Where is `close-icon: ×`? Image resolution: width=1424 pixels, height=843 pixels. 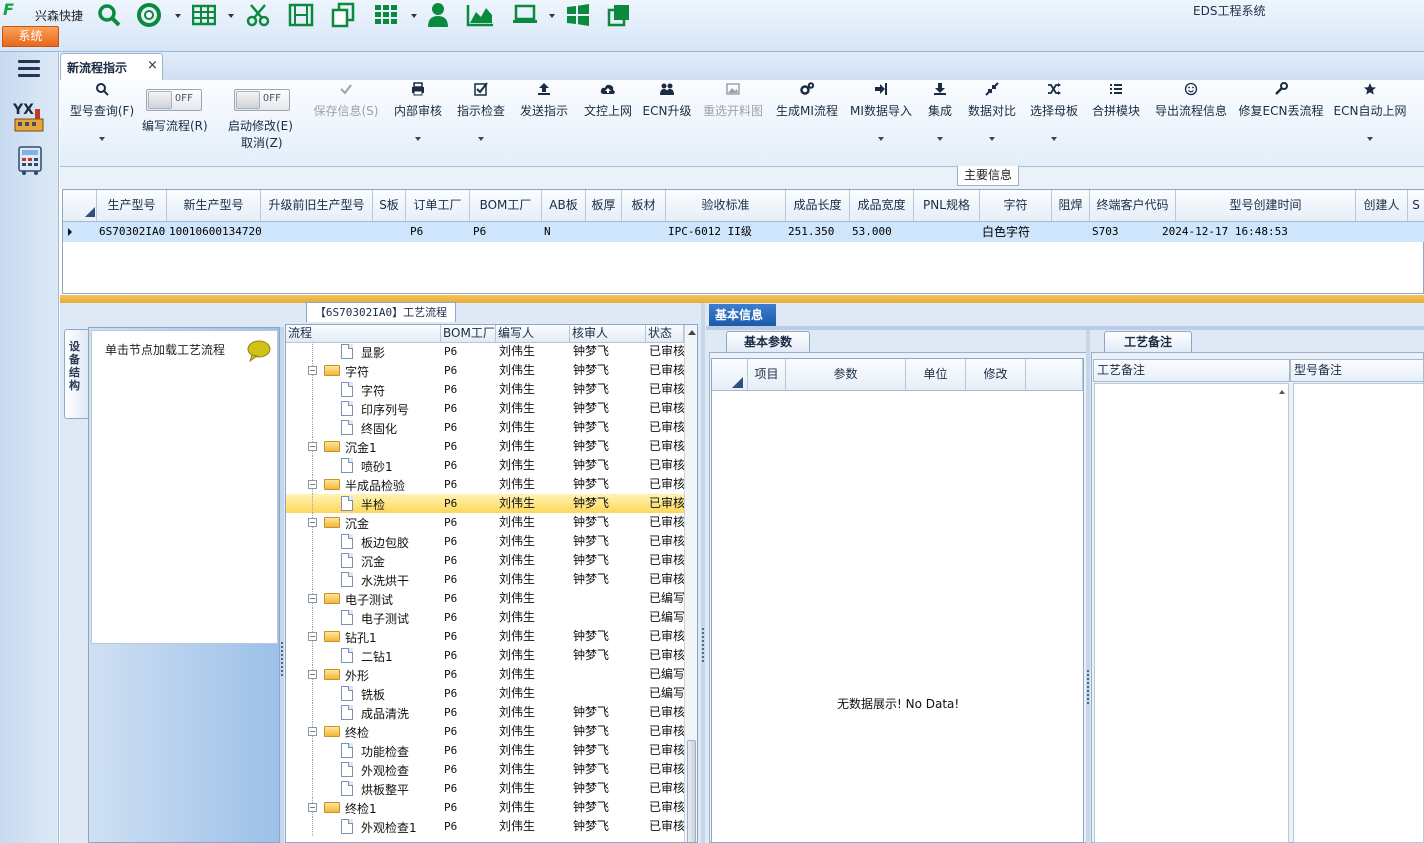
close-icon: × is located at coordinates (152, 65).